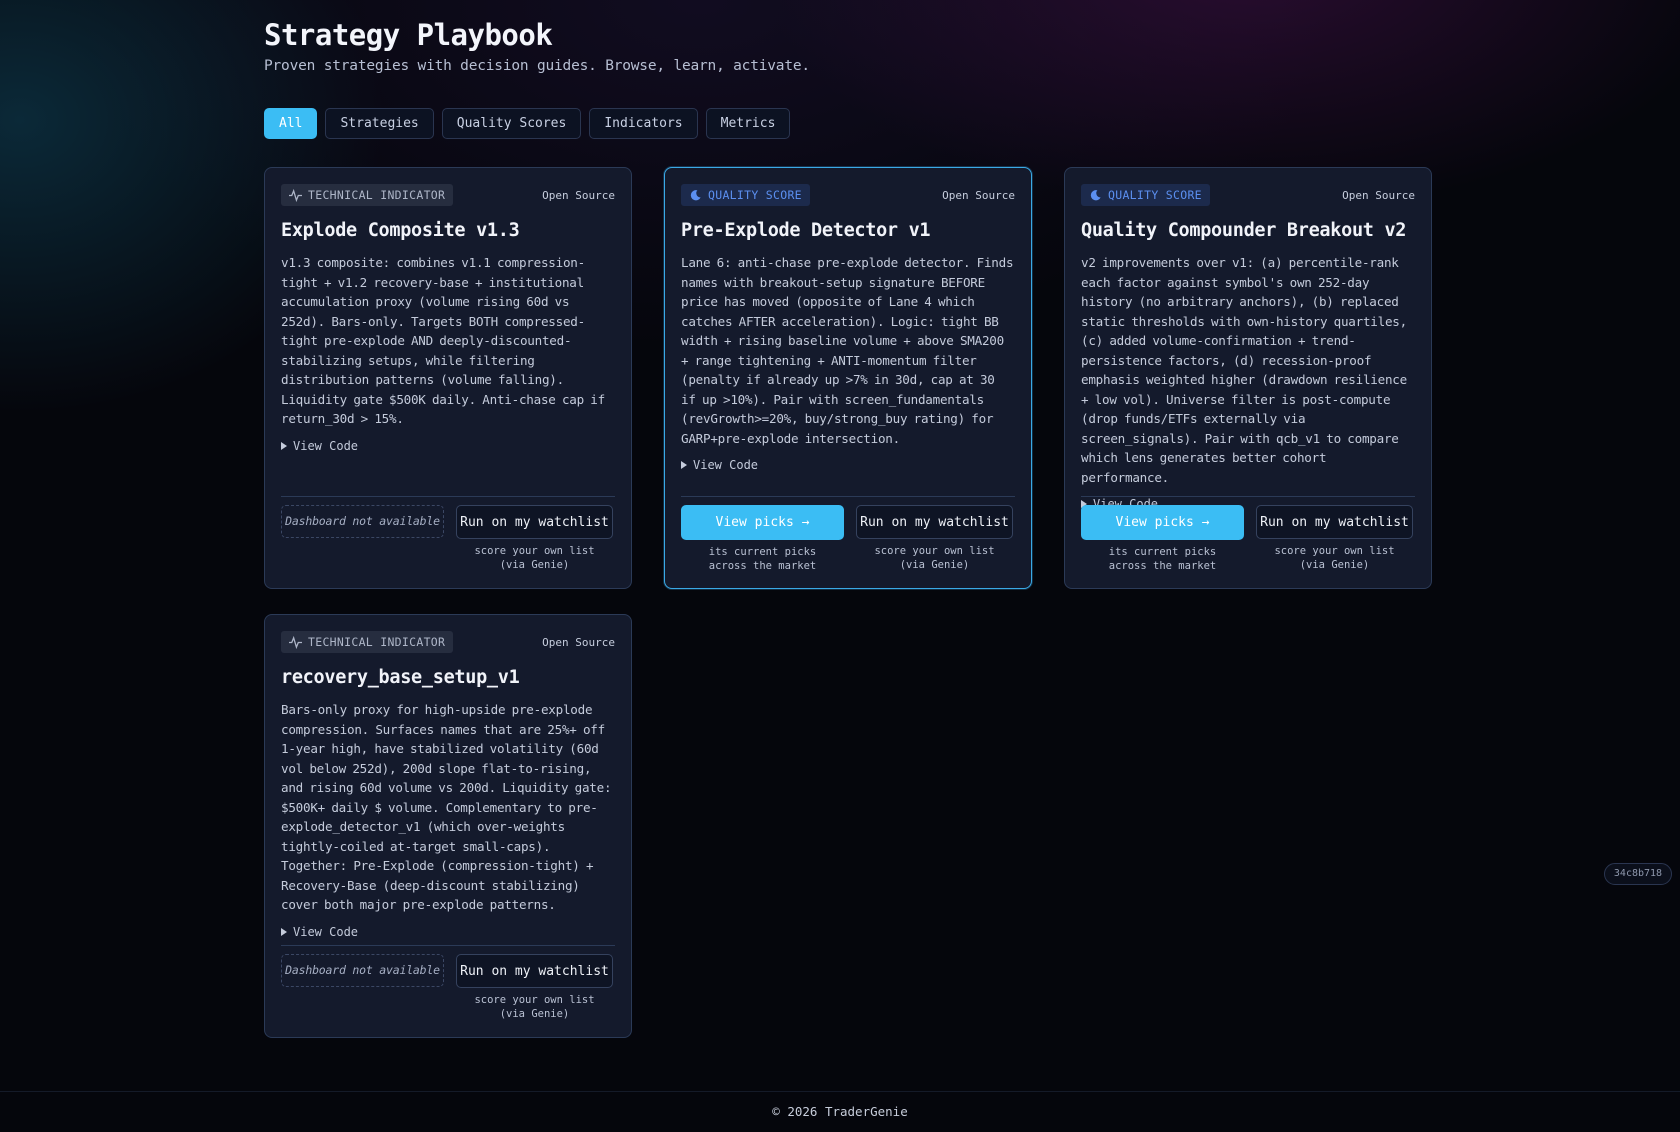 Image resolution: width=1680 pixels, height=1132 pixels. Describe the element at coordinates (1638, 874) in the screenshot. I see `version-tag: 34c8b718` at that location.